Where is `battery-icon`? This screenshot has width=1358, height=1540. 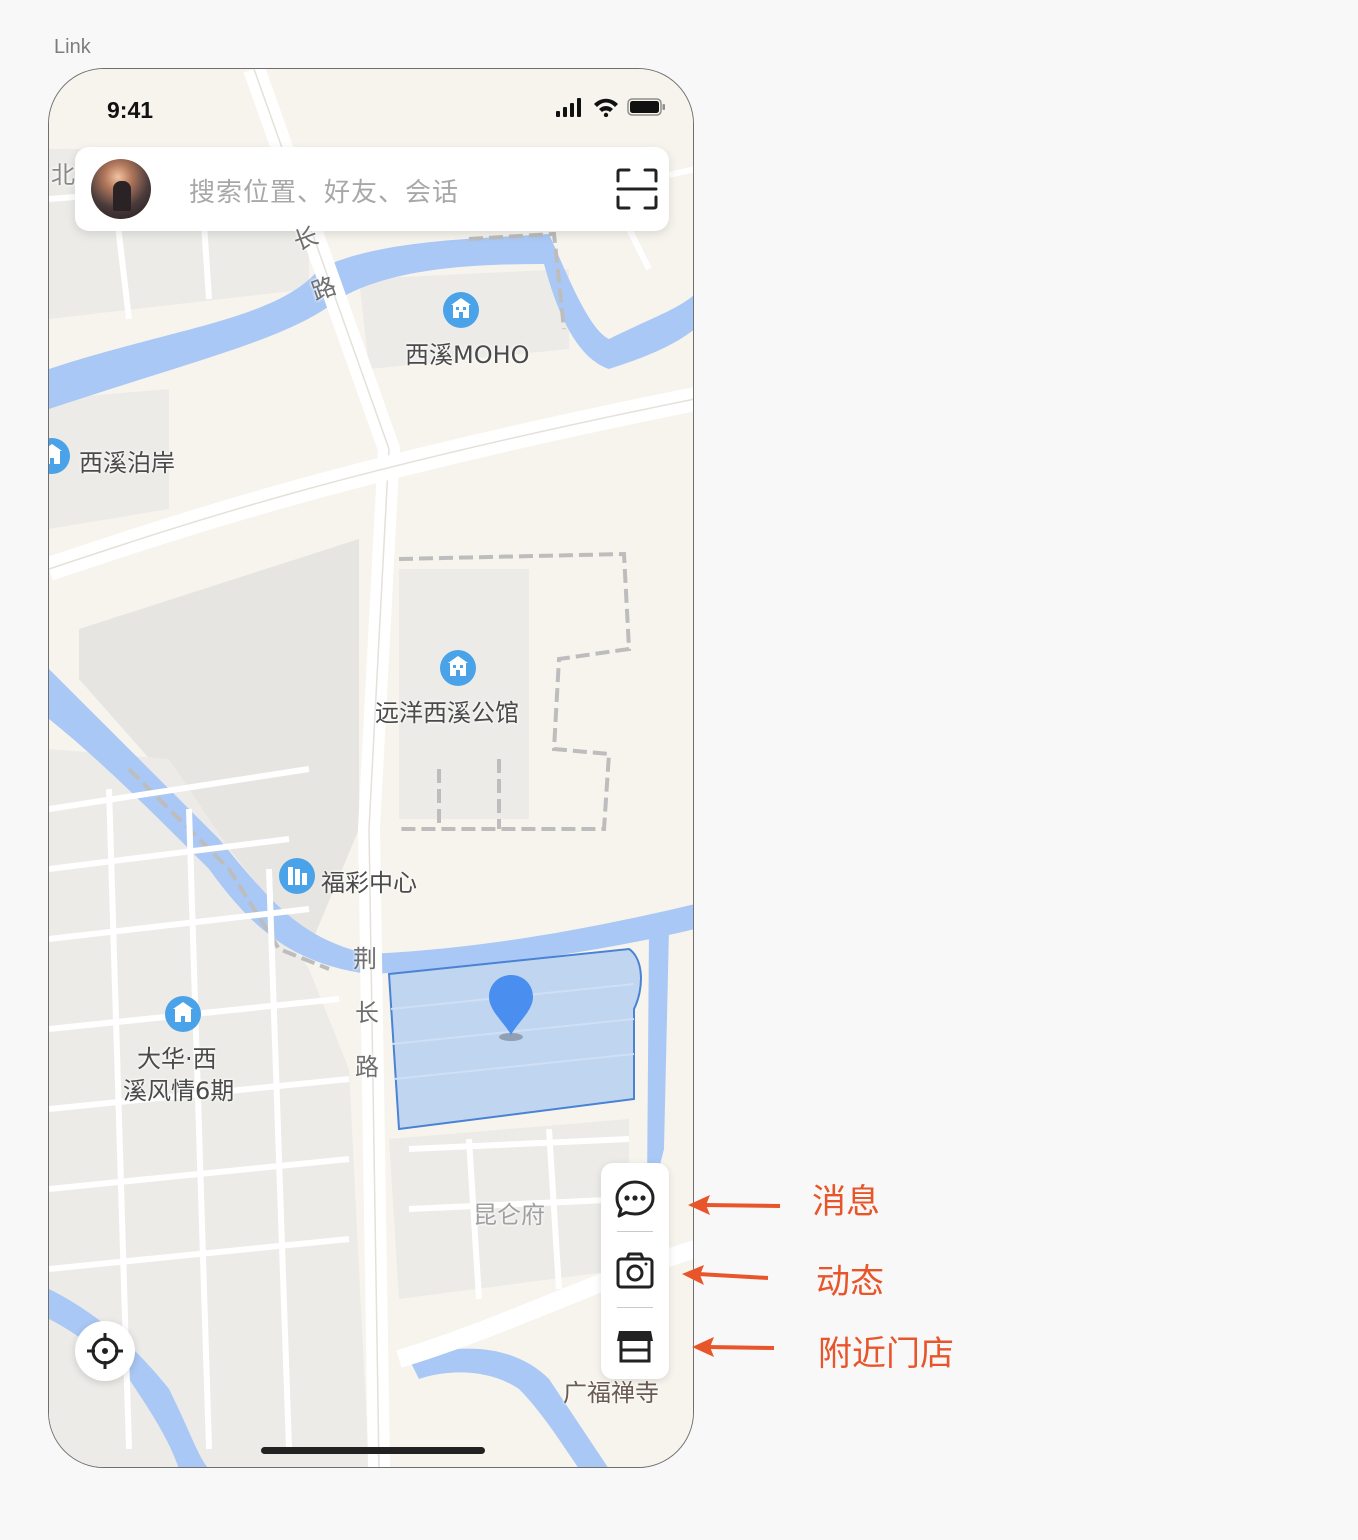
battery-icon is located at coordinates (646, 107).